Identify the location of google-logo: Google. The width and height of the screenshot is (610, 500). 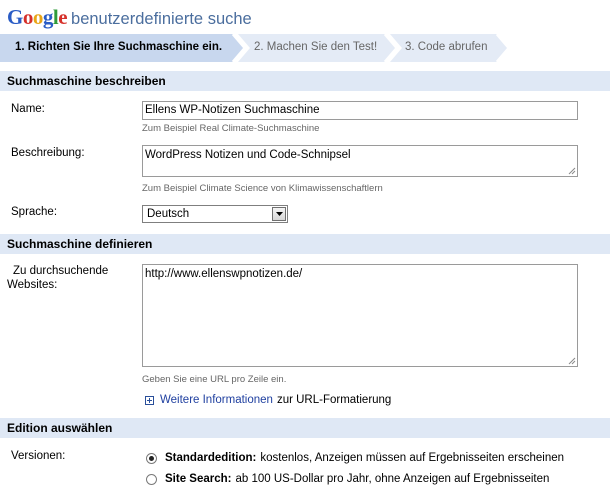
(37, 17).